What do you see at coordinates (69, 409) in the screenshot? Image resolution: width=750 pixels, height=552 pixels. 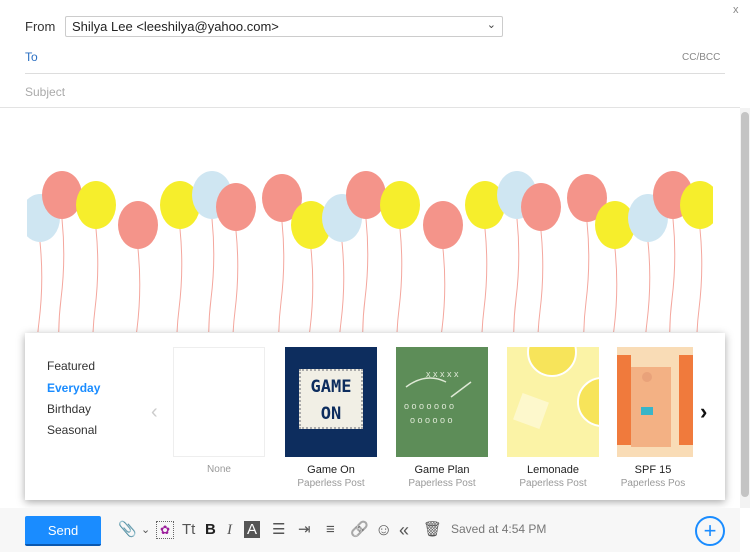 I see `category-birthday: Birthday` at bounding box center [69, 409].